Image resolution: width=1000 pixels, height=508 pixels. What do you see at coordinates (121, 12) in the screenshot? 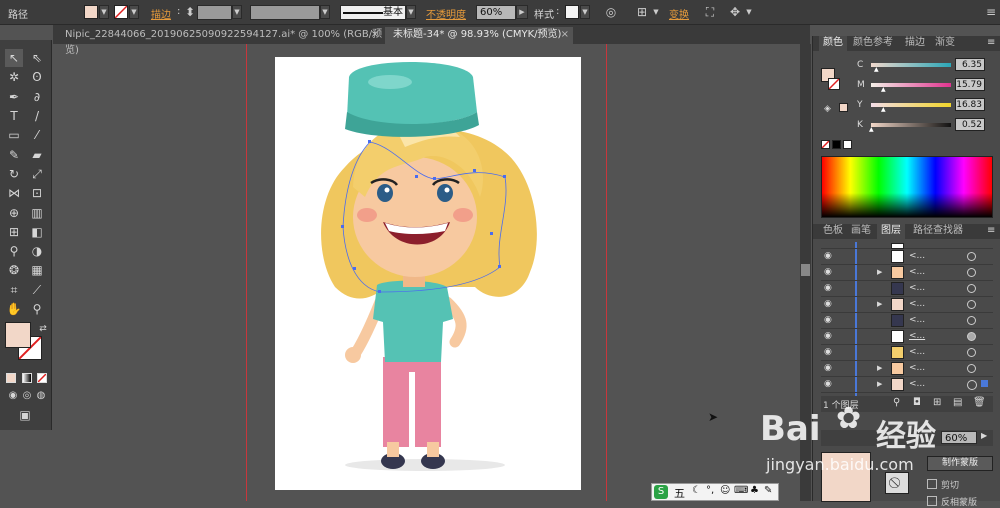
I see `stroke-swatch` at bounding box center [121, 12].